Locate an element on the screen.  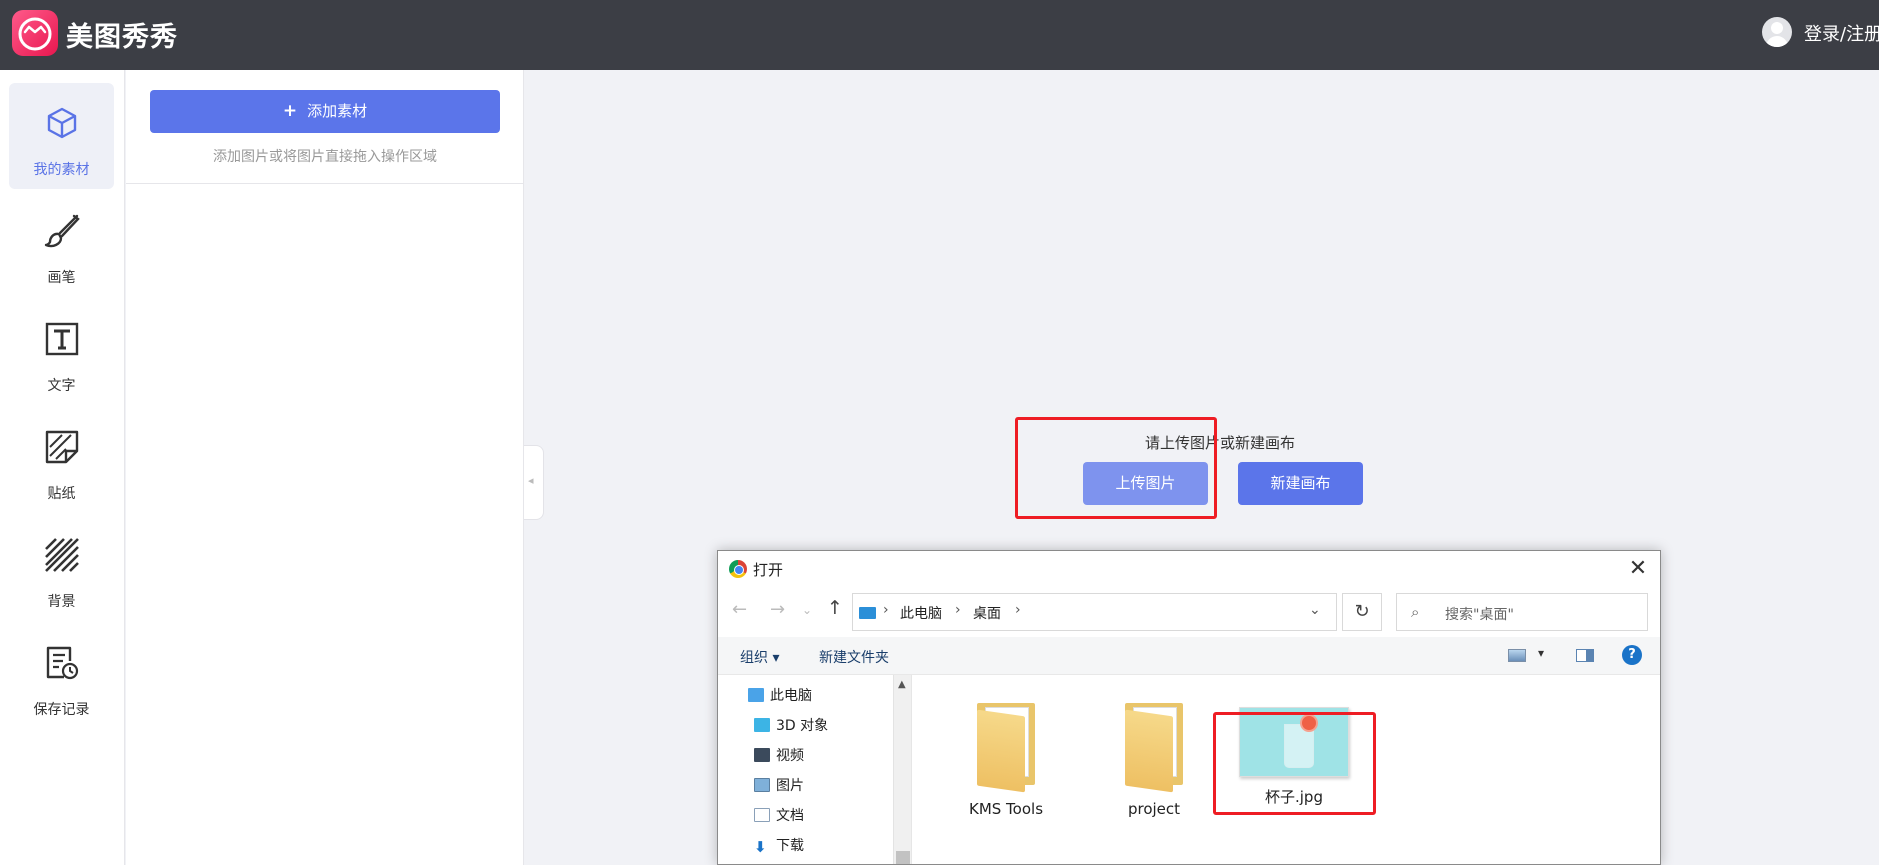
preview-pane-icon is located at coordinates (1585, 655).